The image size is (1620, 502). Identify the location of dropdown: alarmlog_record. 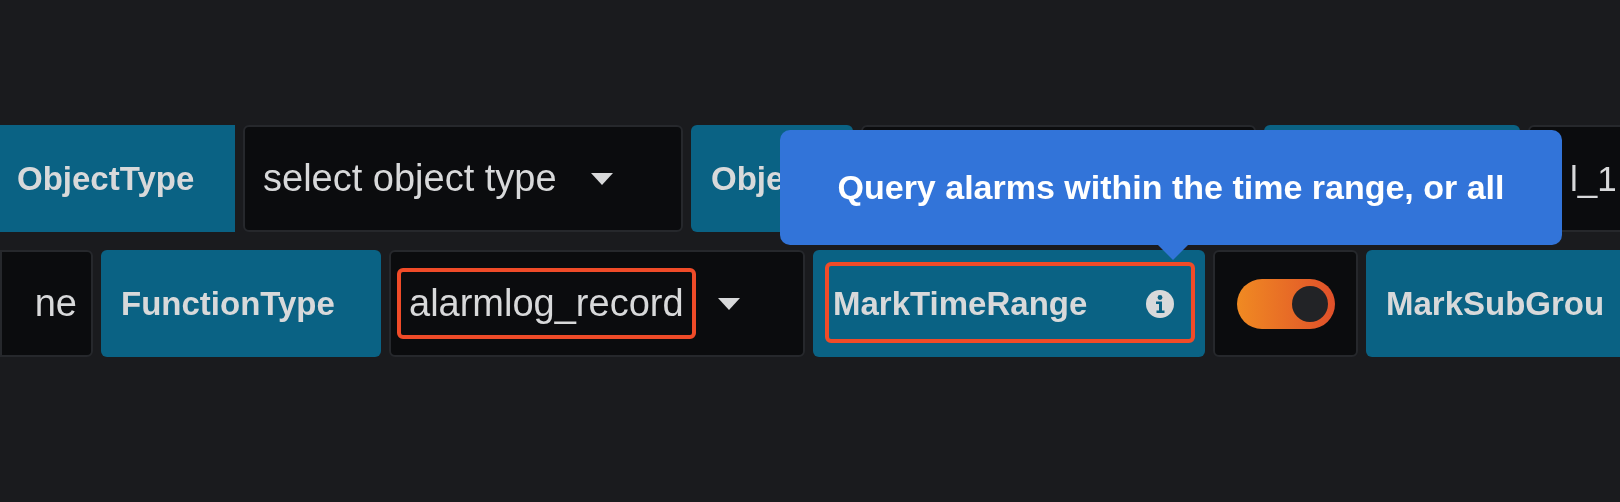
(597, 303).